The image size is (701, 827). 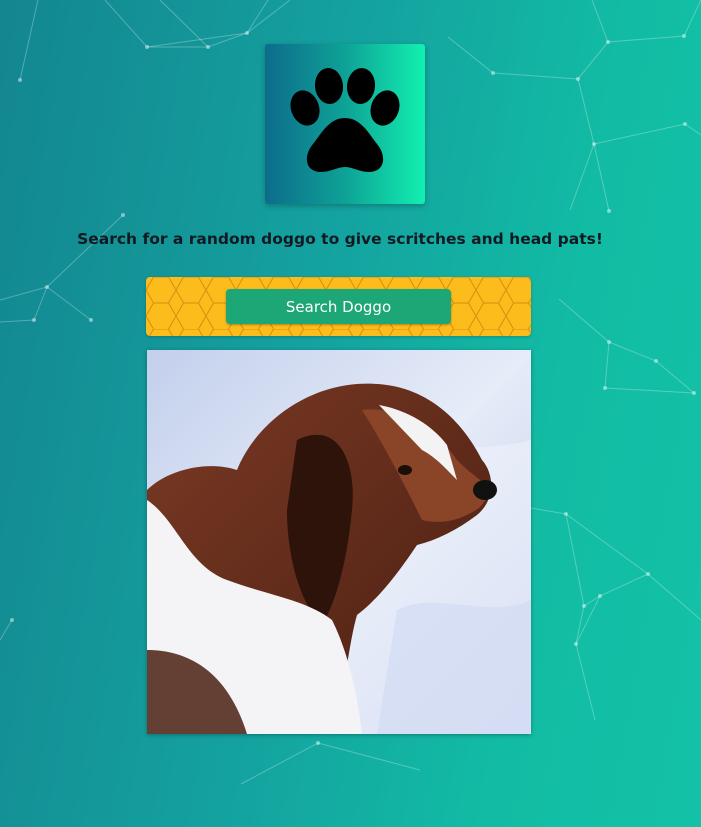 I want to click on paw-print-icon, so click(x=345, y=120).